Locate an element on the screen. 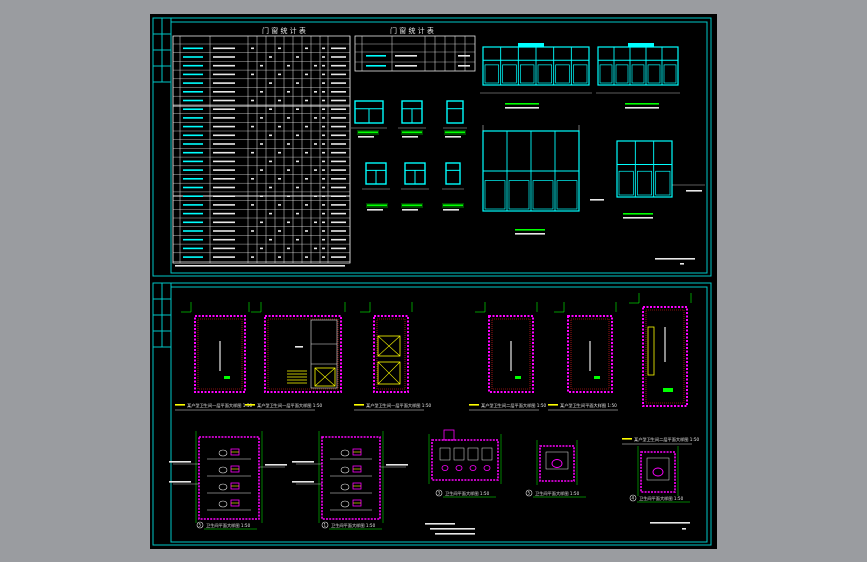 The height and width of the screenshot is (562, 867). general-note is located at coordinates (440, 524).